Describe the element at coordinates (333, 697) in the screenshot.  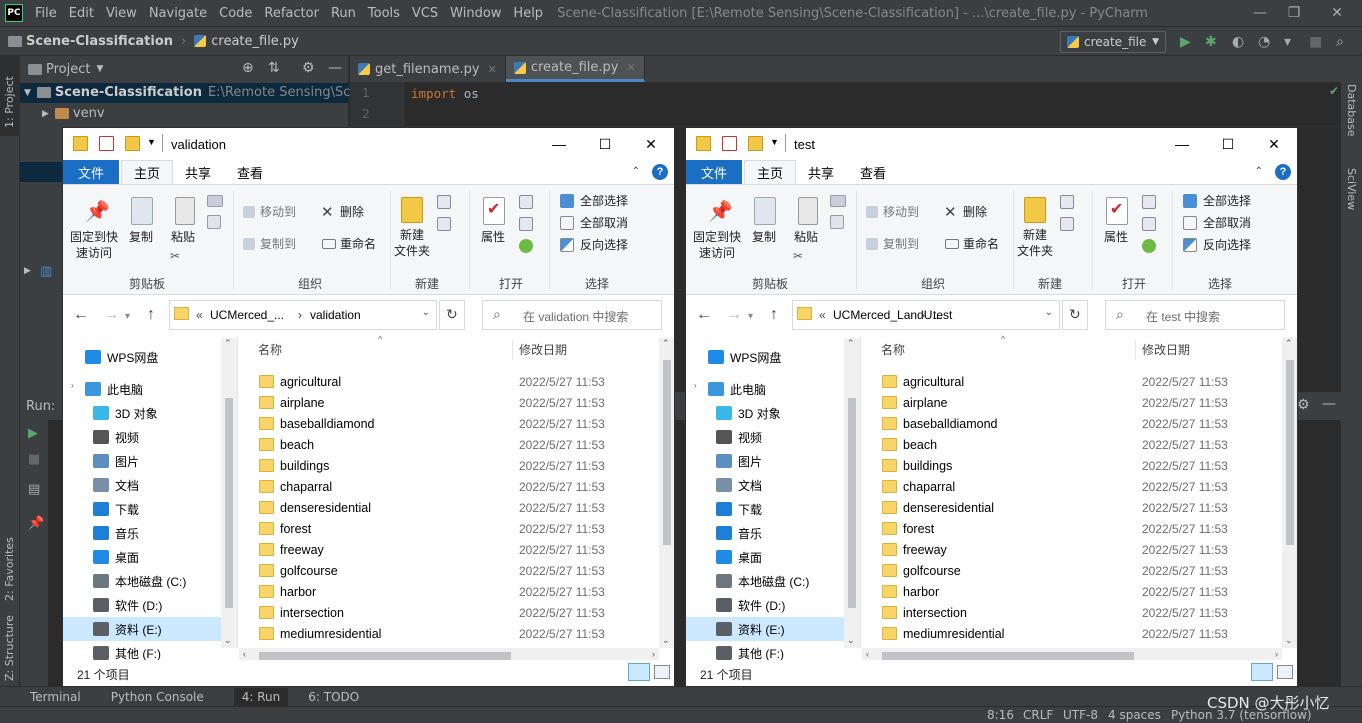
I see `todo-tab: 6: TODO` at that location.